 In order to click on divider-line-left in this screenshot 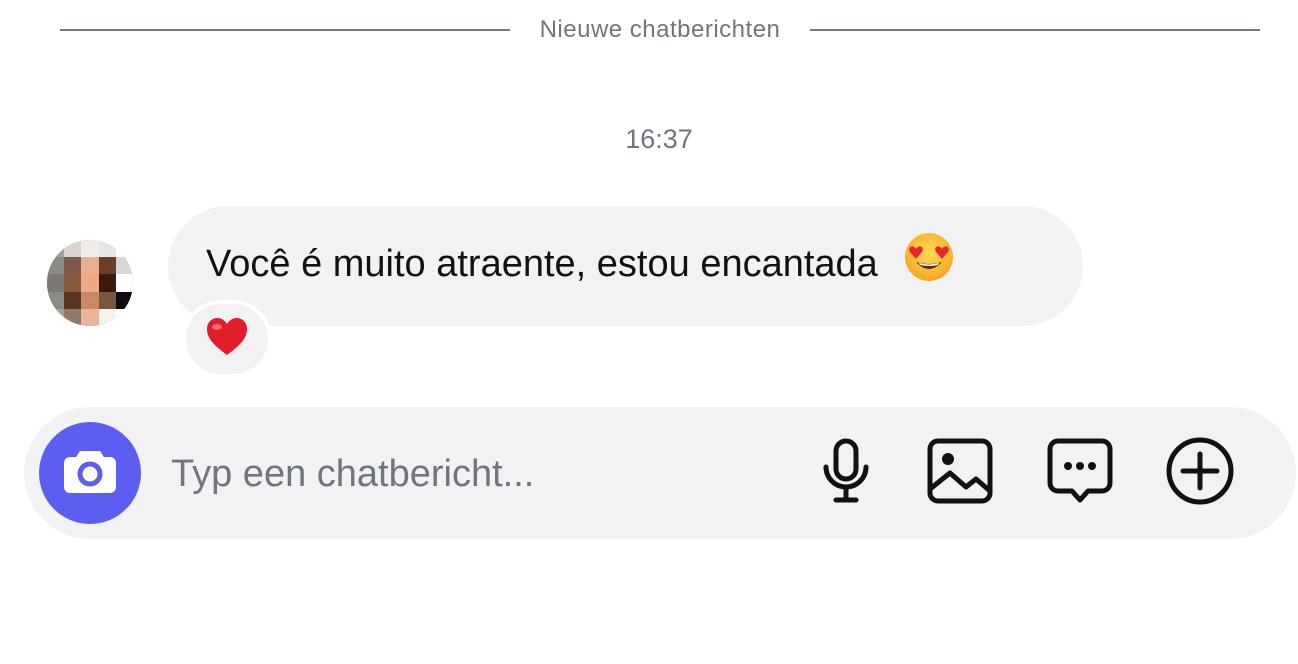, I will do `click(285, 30)`.